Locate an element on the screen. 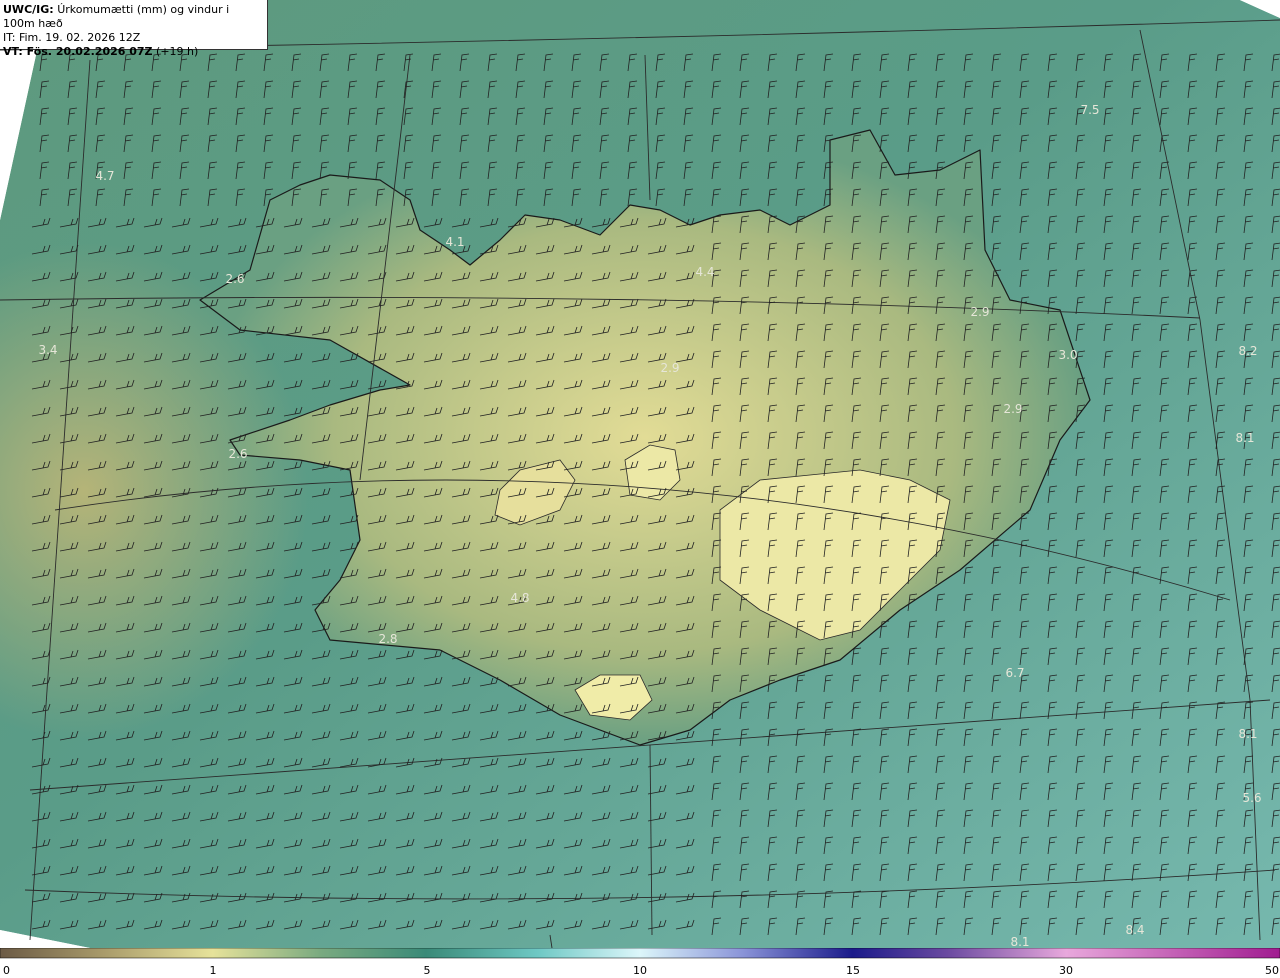 The image size is (1280, 978). forecast-hour: (+19 h) is located at coordinates (177, 51).